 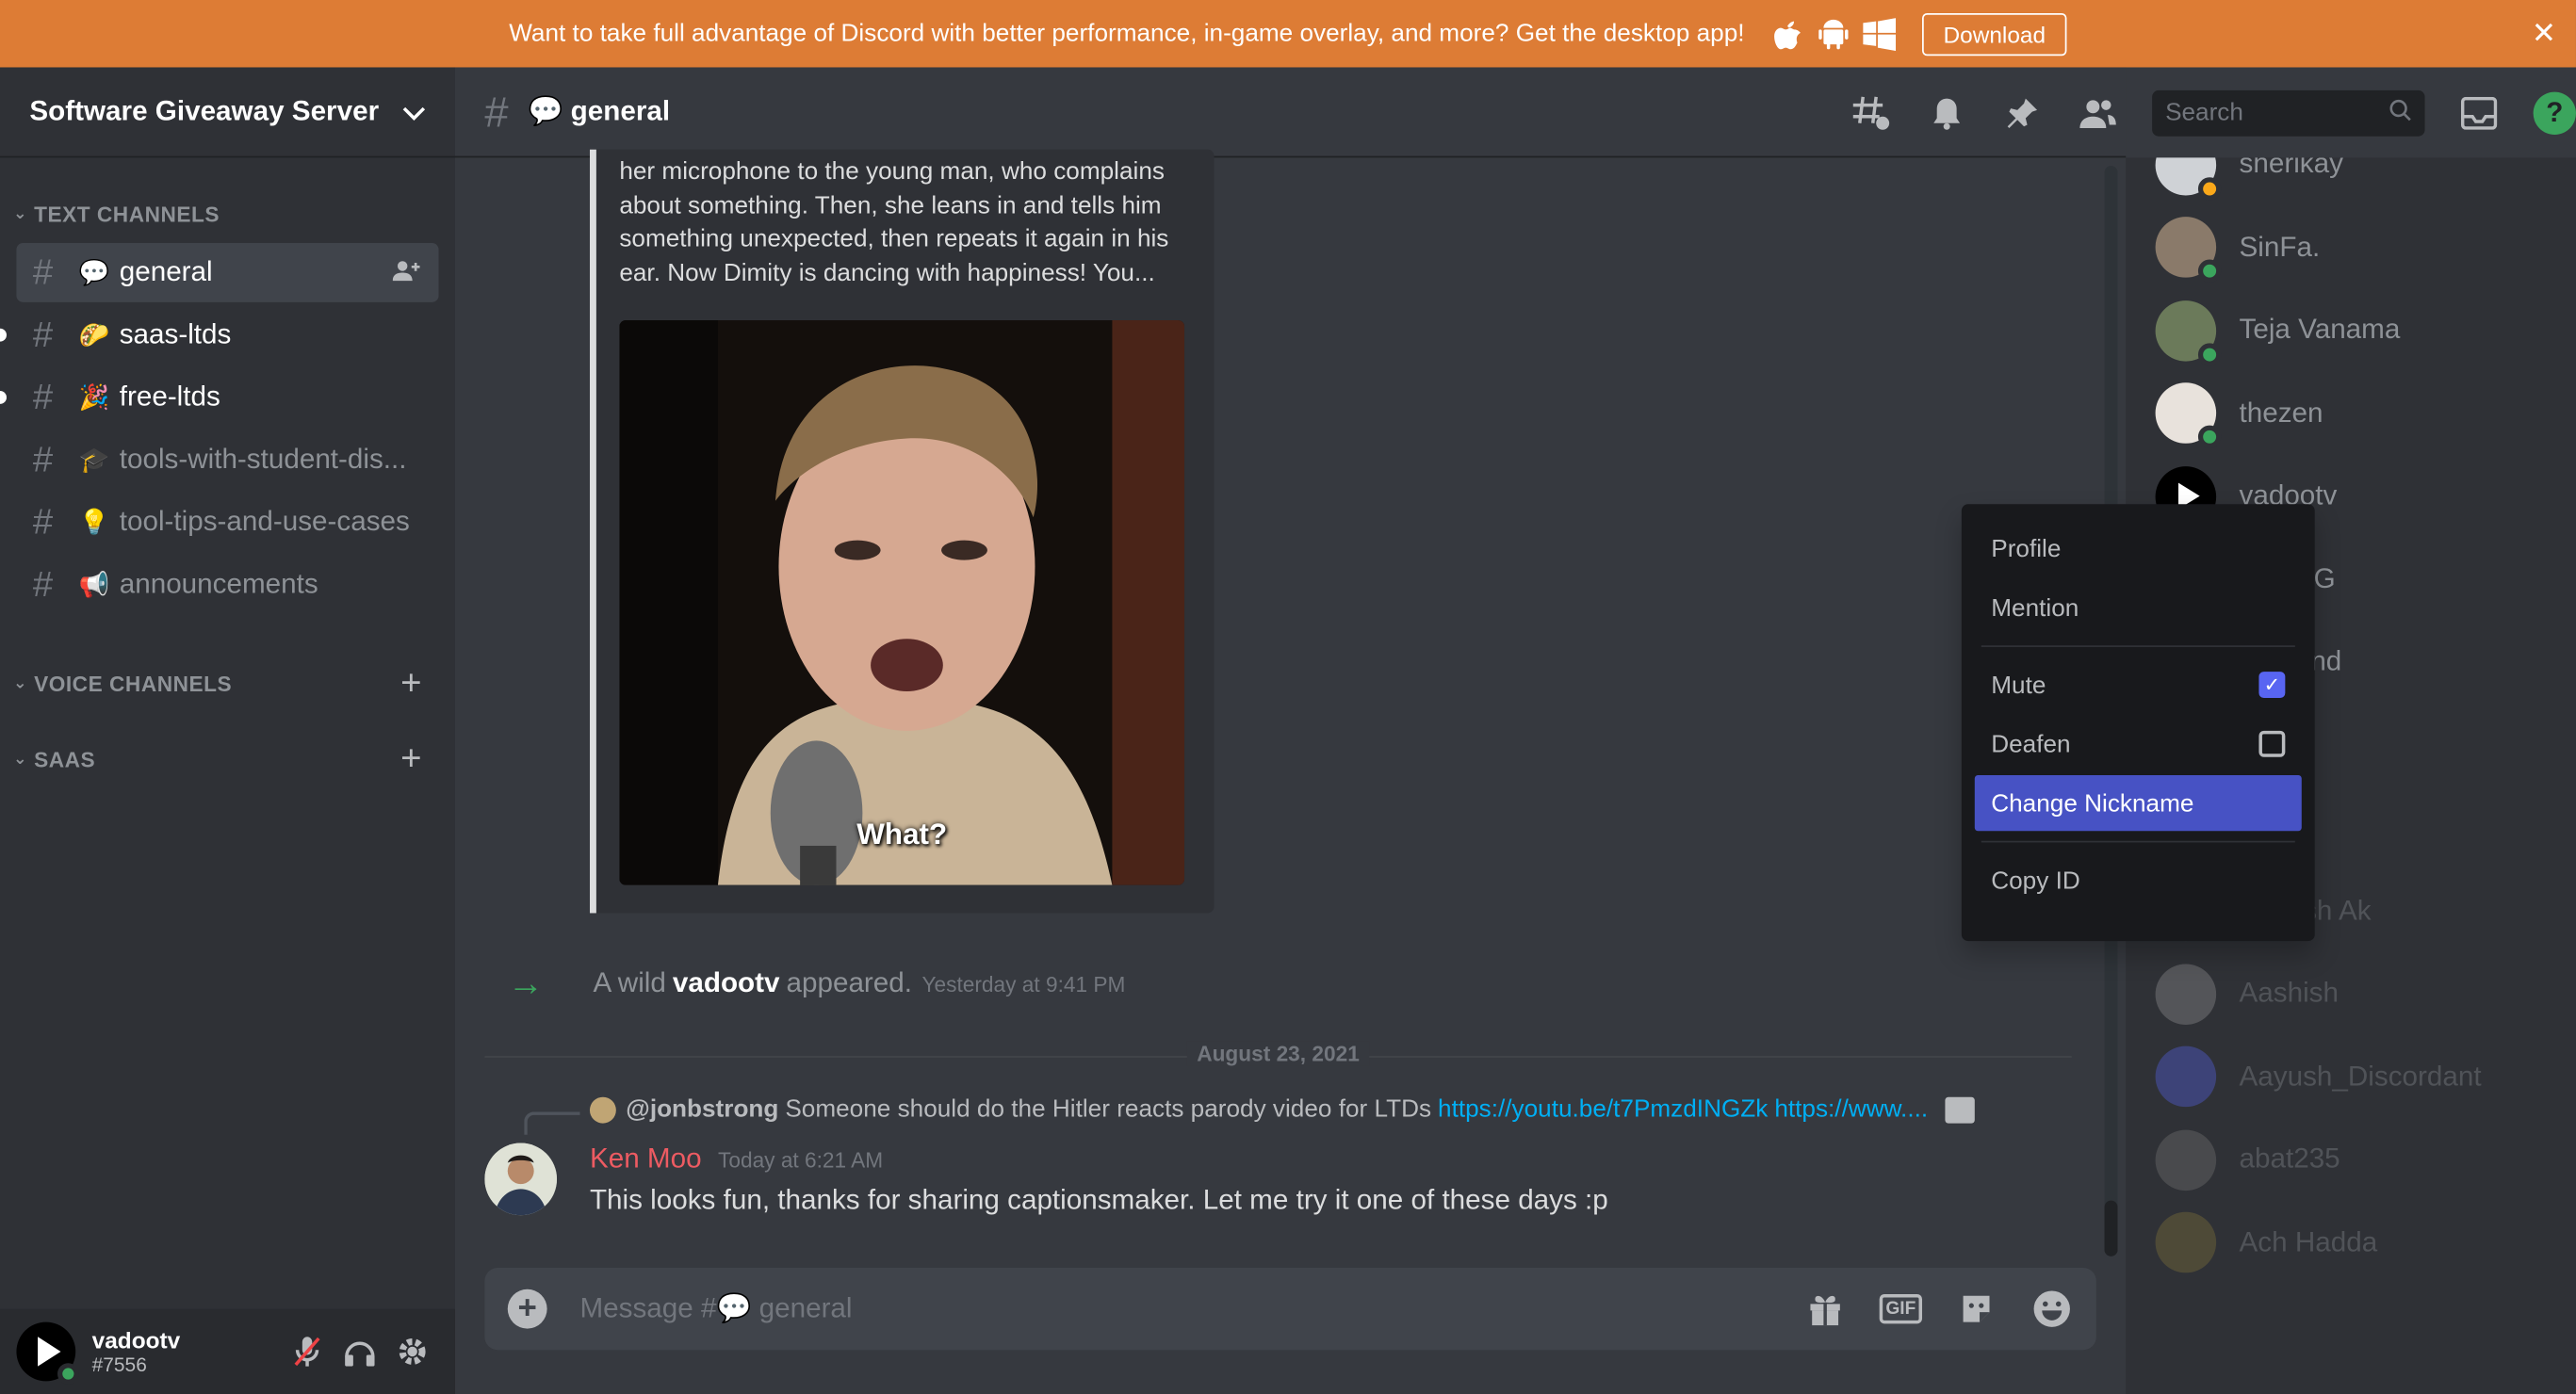 I want to click on deafen-checkbox, so click(x=2272, y=743).